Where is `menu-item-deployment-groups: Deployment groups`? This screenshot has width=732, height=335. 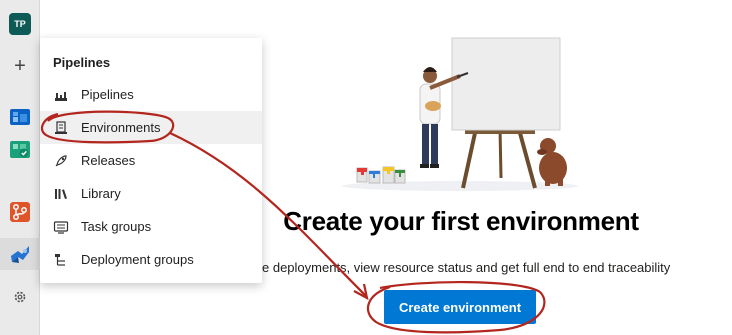 menu-item-deployment-groups: Deployment groups is located at coordinates (151, 259).